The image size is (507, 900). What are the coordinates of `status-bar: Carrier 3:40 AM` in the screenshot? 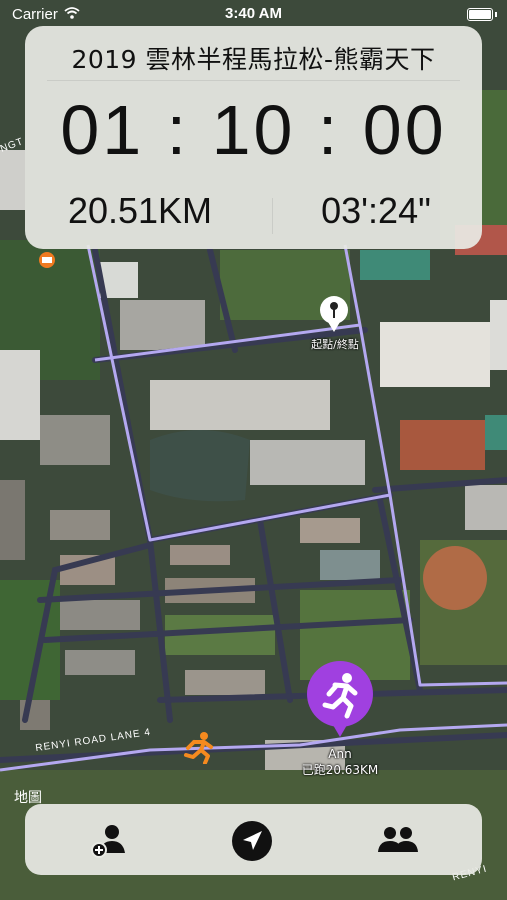 It's located at (253, 14).